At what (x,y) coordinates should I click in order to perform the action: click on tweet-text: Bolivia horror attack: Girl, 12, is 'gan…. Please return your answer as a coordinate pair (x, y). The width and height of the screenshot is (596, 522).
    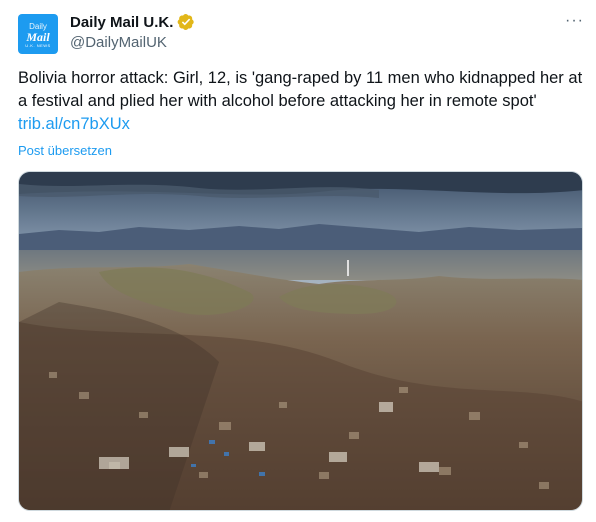
    Looking at the image, I should click on (303, 101).